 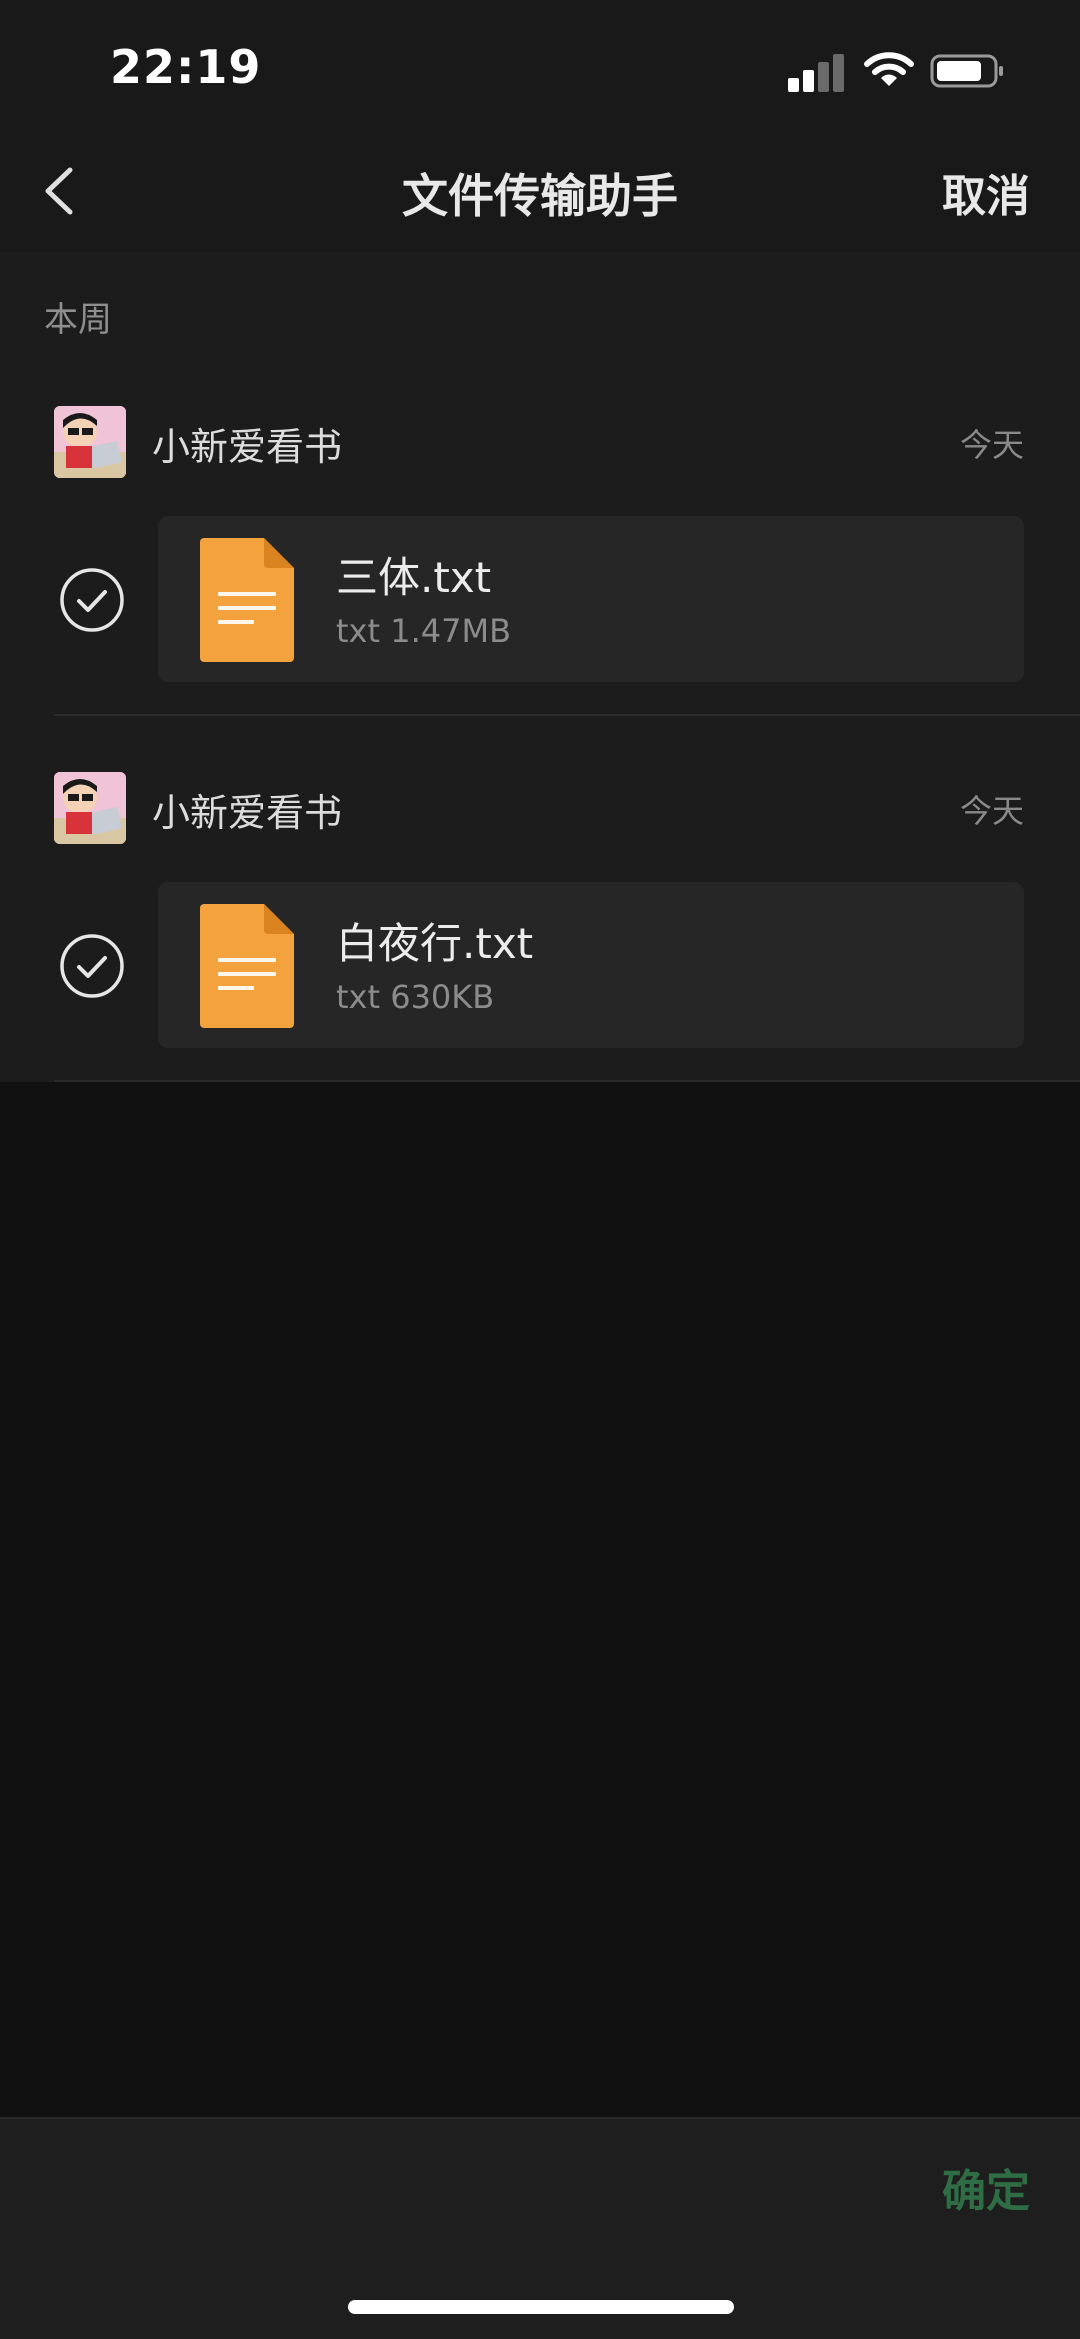 I want to click on battery-icon, so click(x=966, y=71).